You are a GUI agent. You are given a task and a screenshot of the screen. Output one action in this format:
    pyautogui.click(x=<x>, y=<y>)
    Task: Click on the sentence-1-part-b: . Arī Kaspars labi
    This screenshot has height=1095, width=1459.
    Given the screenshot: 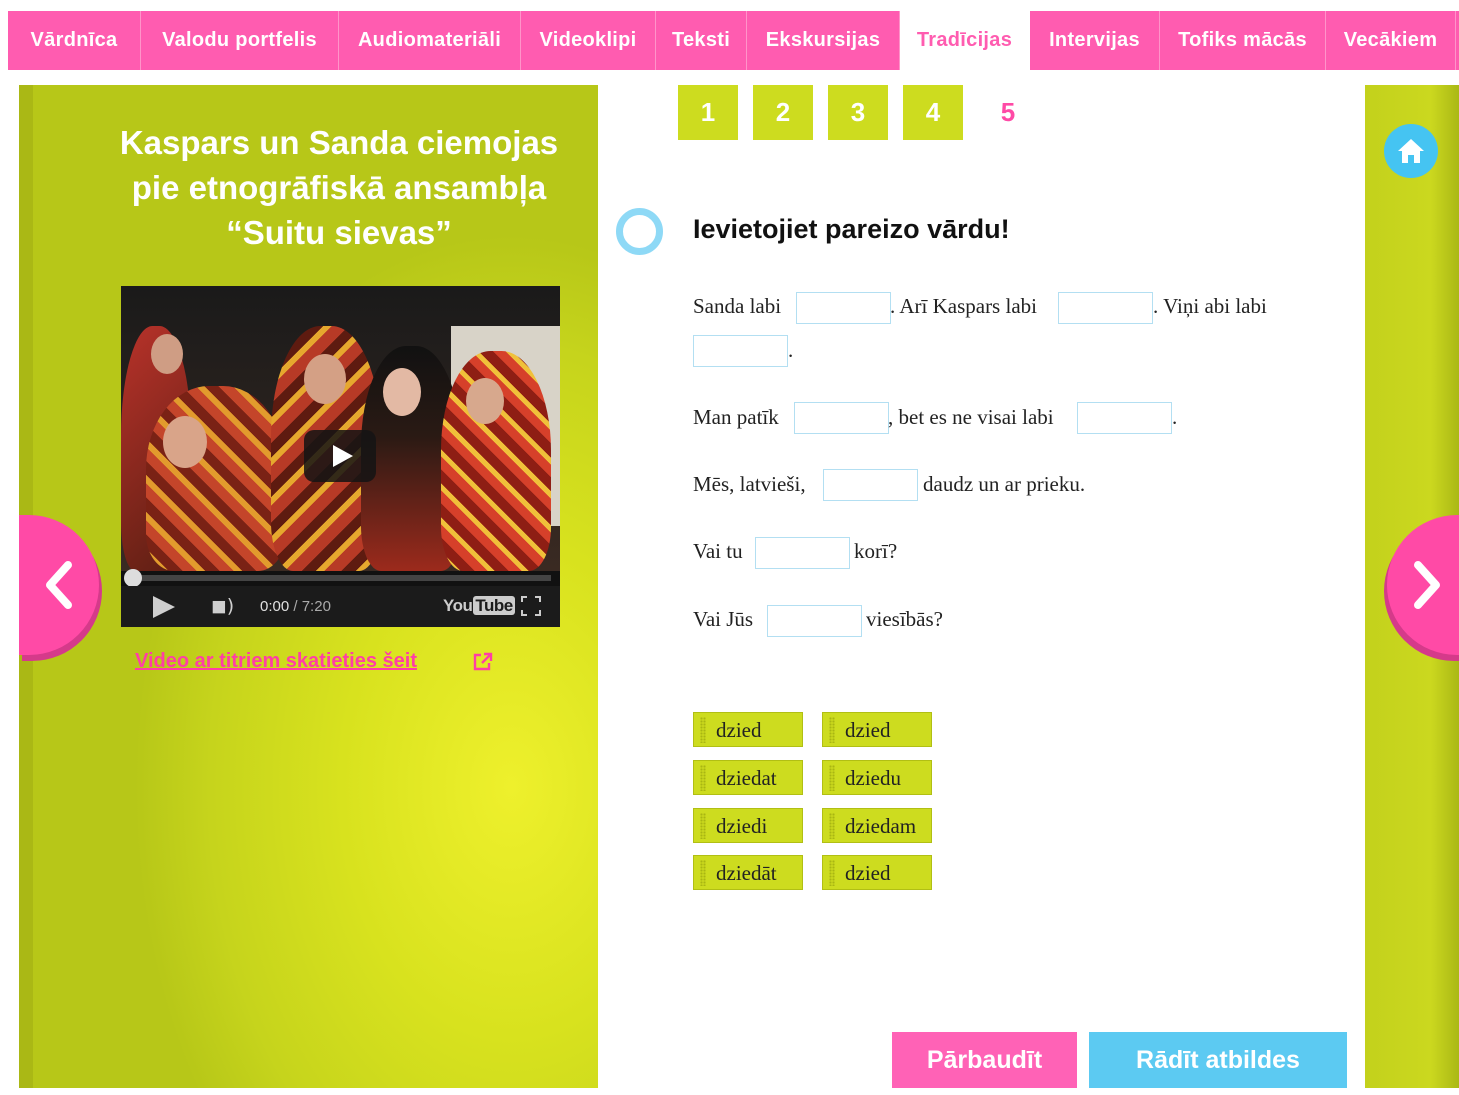 What is the action you would take?
    pyautogui.click(x=963, y=306)
    